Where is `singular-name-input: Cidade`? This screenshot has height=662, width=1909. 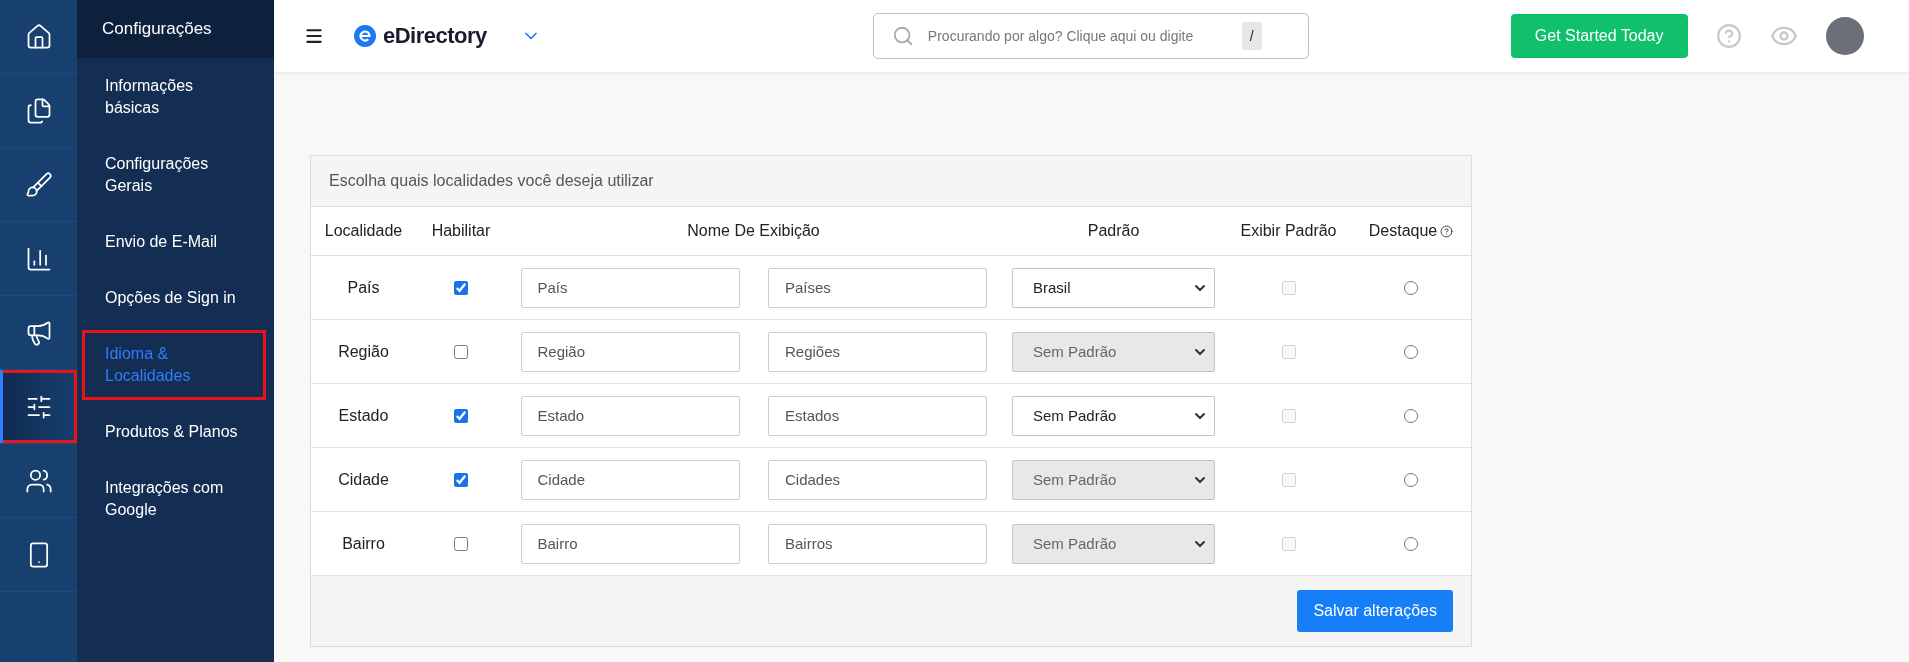
singular-name-input: Cidade is located at coordinates (630, 479).